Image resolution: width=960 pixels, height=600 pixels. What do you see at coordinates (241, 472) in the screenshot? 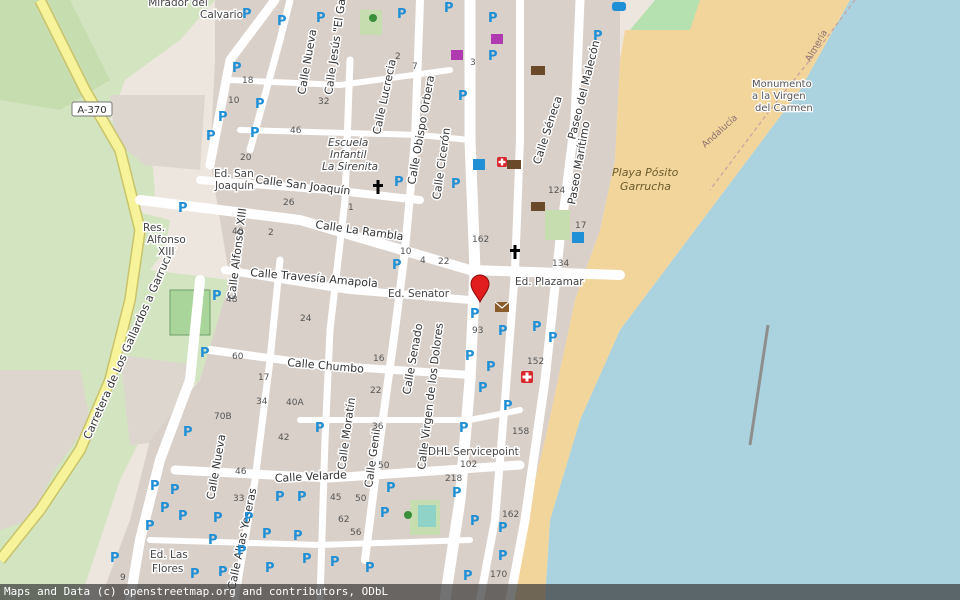
I see `svg-text: 46` at bounding box center [241, 472].